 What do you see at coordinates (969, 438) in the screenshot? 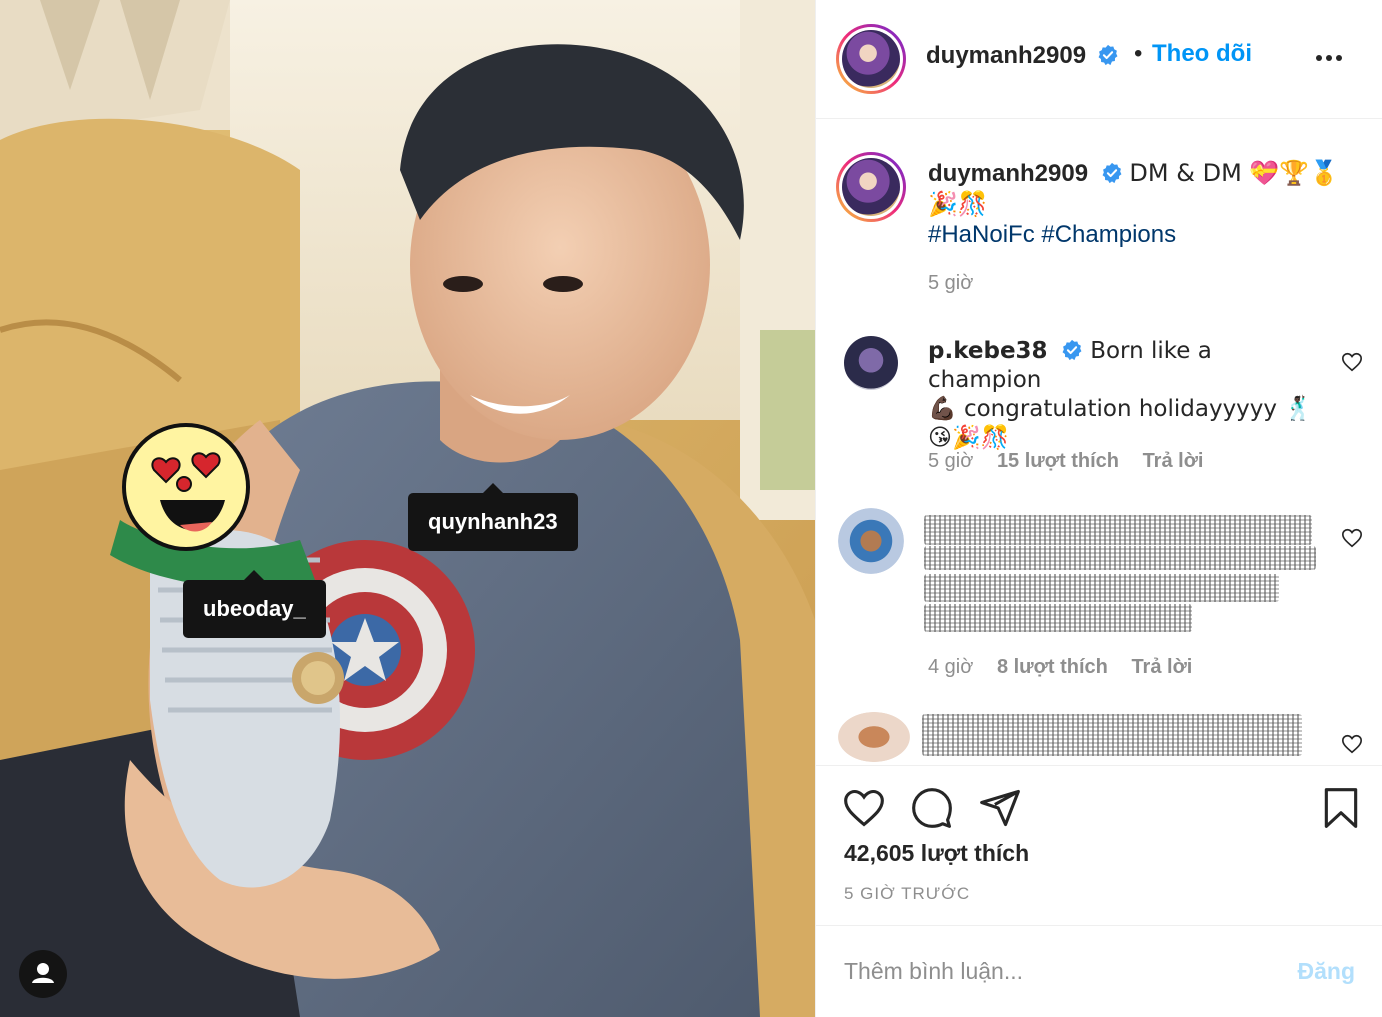
I see `comment-line-3: 😘🎉🎊` at bounding box center [969, 438].